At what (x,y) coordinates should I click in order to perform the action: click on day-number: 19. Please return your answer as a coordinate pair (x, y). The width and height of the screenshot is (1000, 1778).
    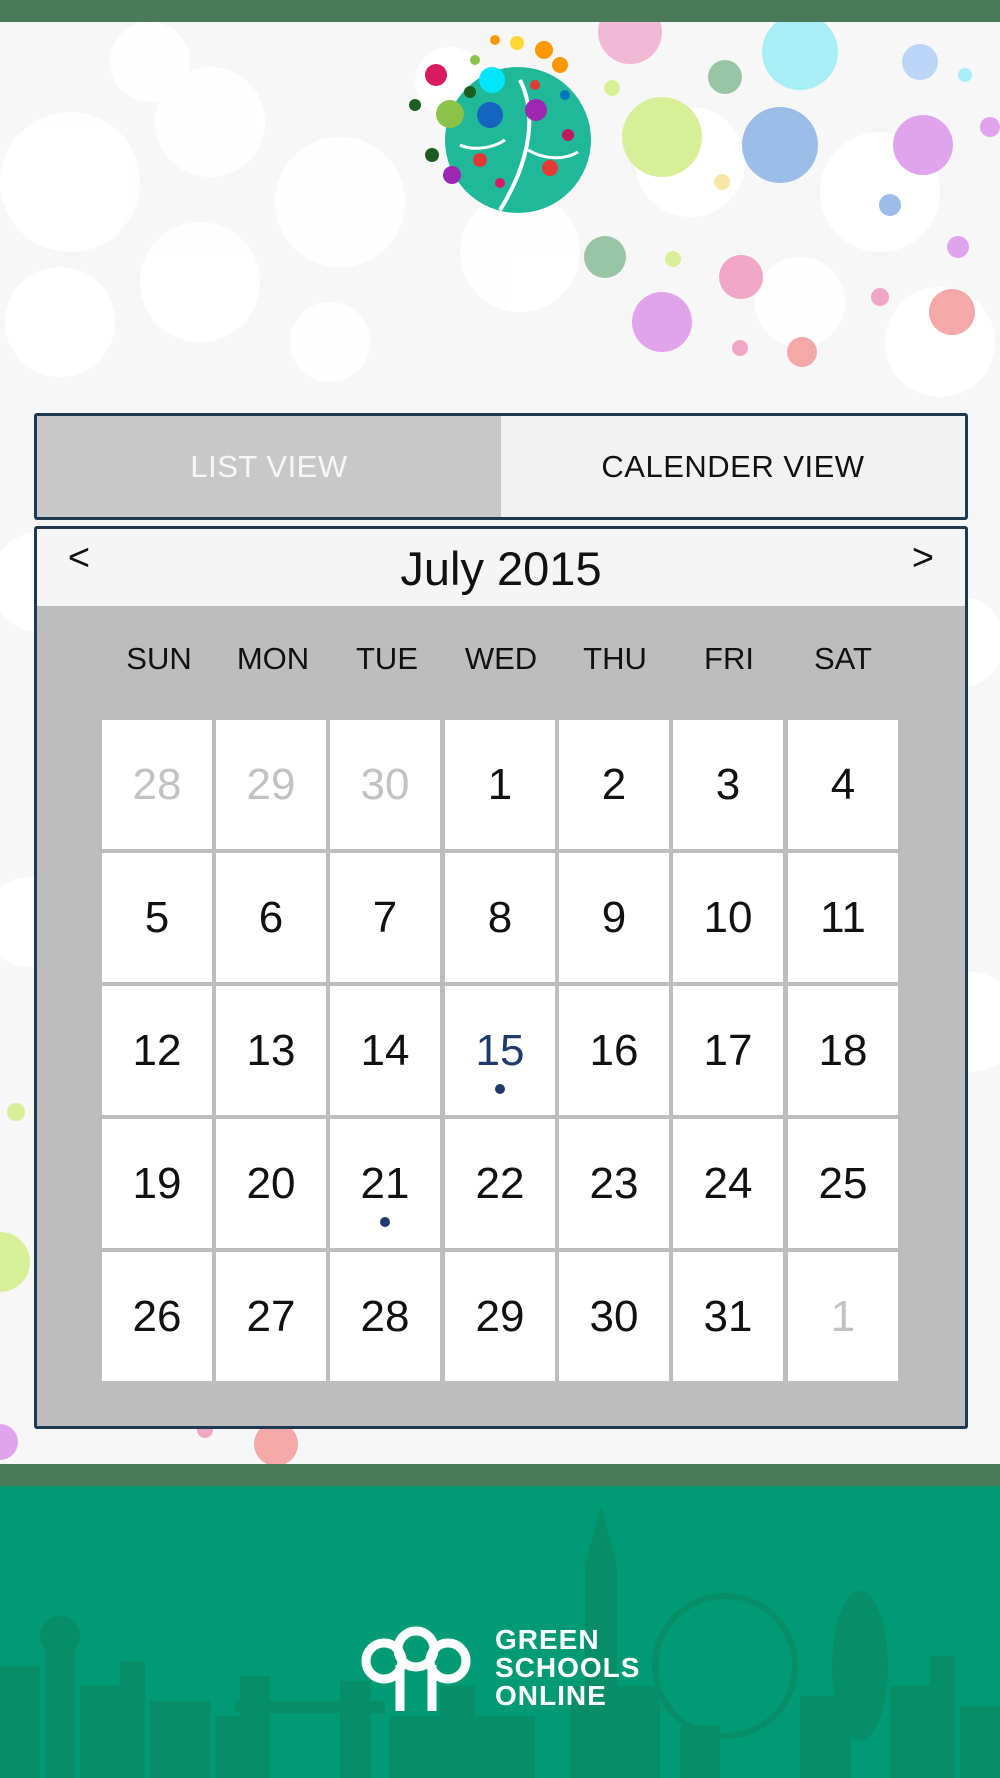
    Looking at the image, I should click on (157, 1183).